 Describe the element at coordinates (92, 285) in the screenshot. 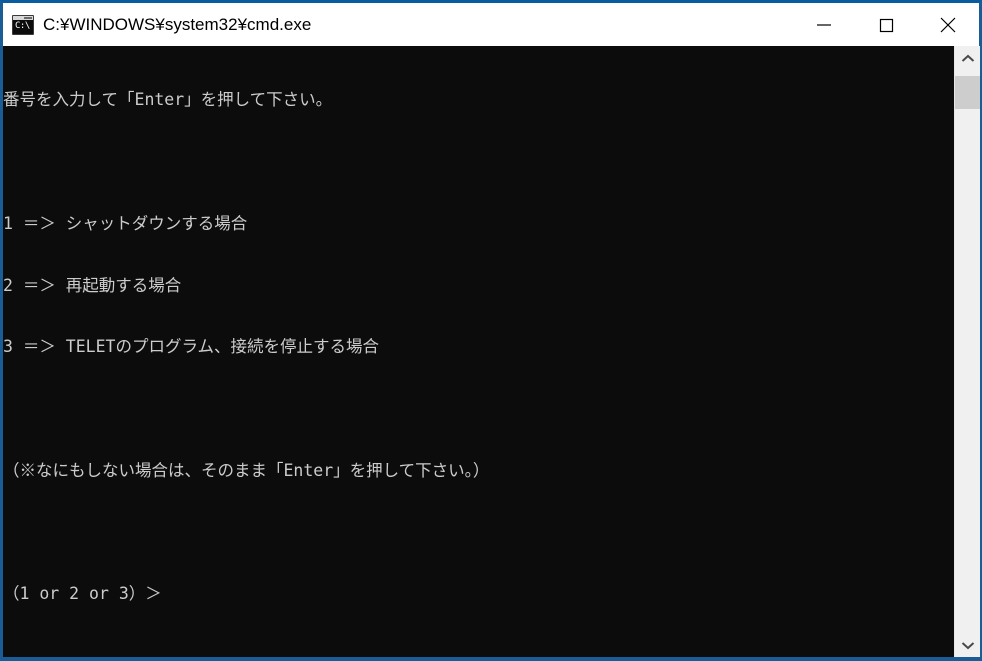

I see `terminal-line-option-2: 2 ＝＞ 再起動する場合` at that location.